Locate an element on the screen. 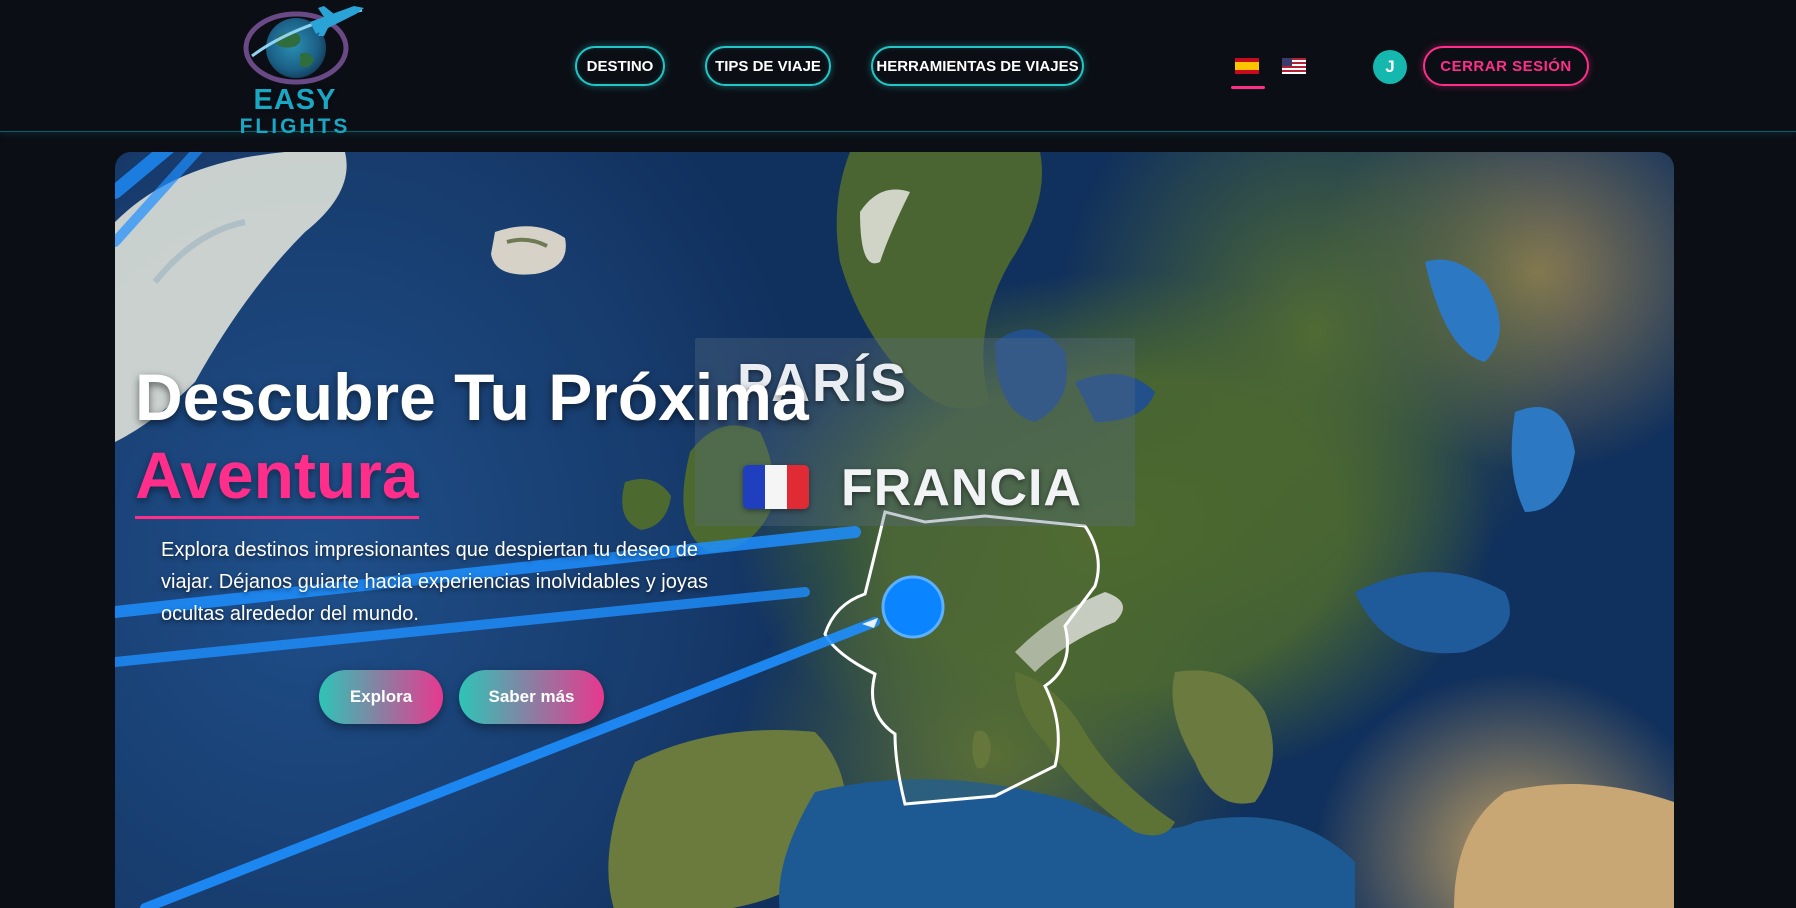  logout-button: CERRAR SESIÓN is located at coordinates (1506, 66).